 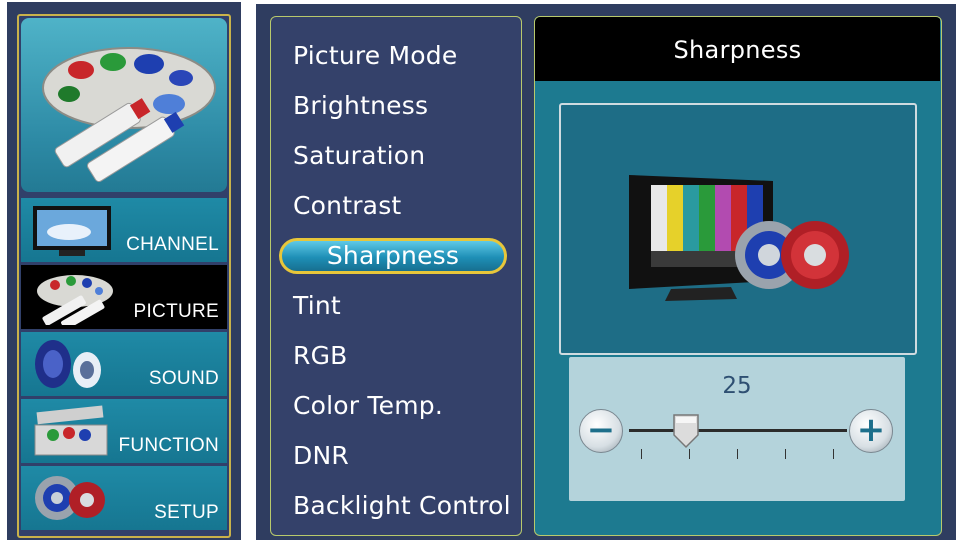 I want to click on category-function: FUNCTION, so click(x=124, y=431).